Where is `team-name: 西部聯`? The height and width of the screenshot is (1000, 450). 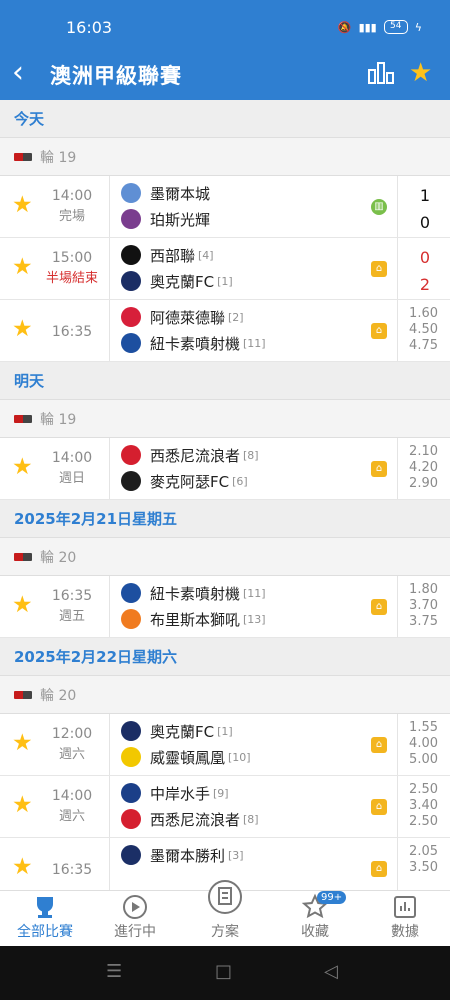 team-name: 西部聯 is located at coordinates (173, 255).